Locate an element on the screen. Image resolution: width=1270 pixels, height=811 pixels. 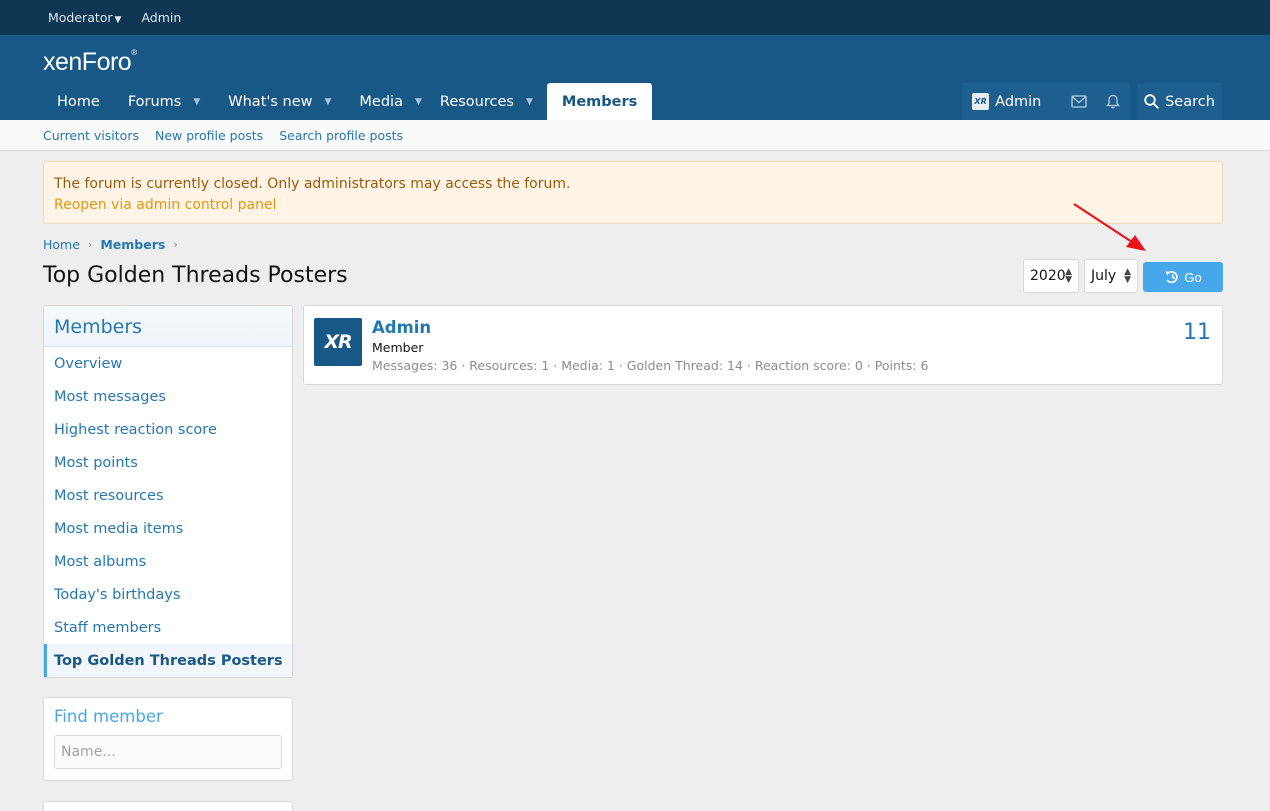
go-label: Go is located at coordinates (1193, 277).